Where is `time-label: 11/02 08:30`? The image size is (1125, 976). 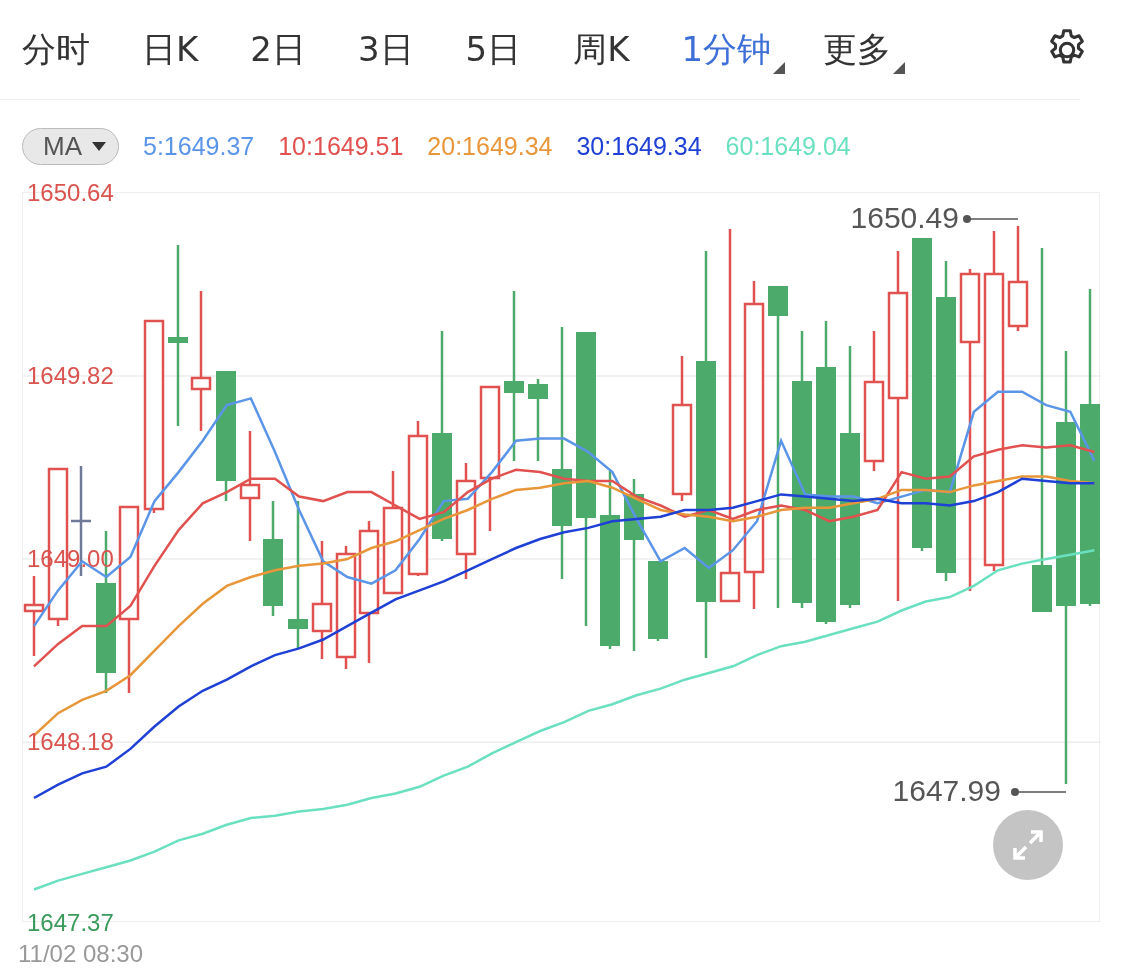
time-label: 11/02 08:30 is located at coordinates (81, 954).